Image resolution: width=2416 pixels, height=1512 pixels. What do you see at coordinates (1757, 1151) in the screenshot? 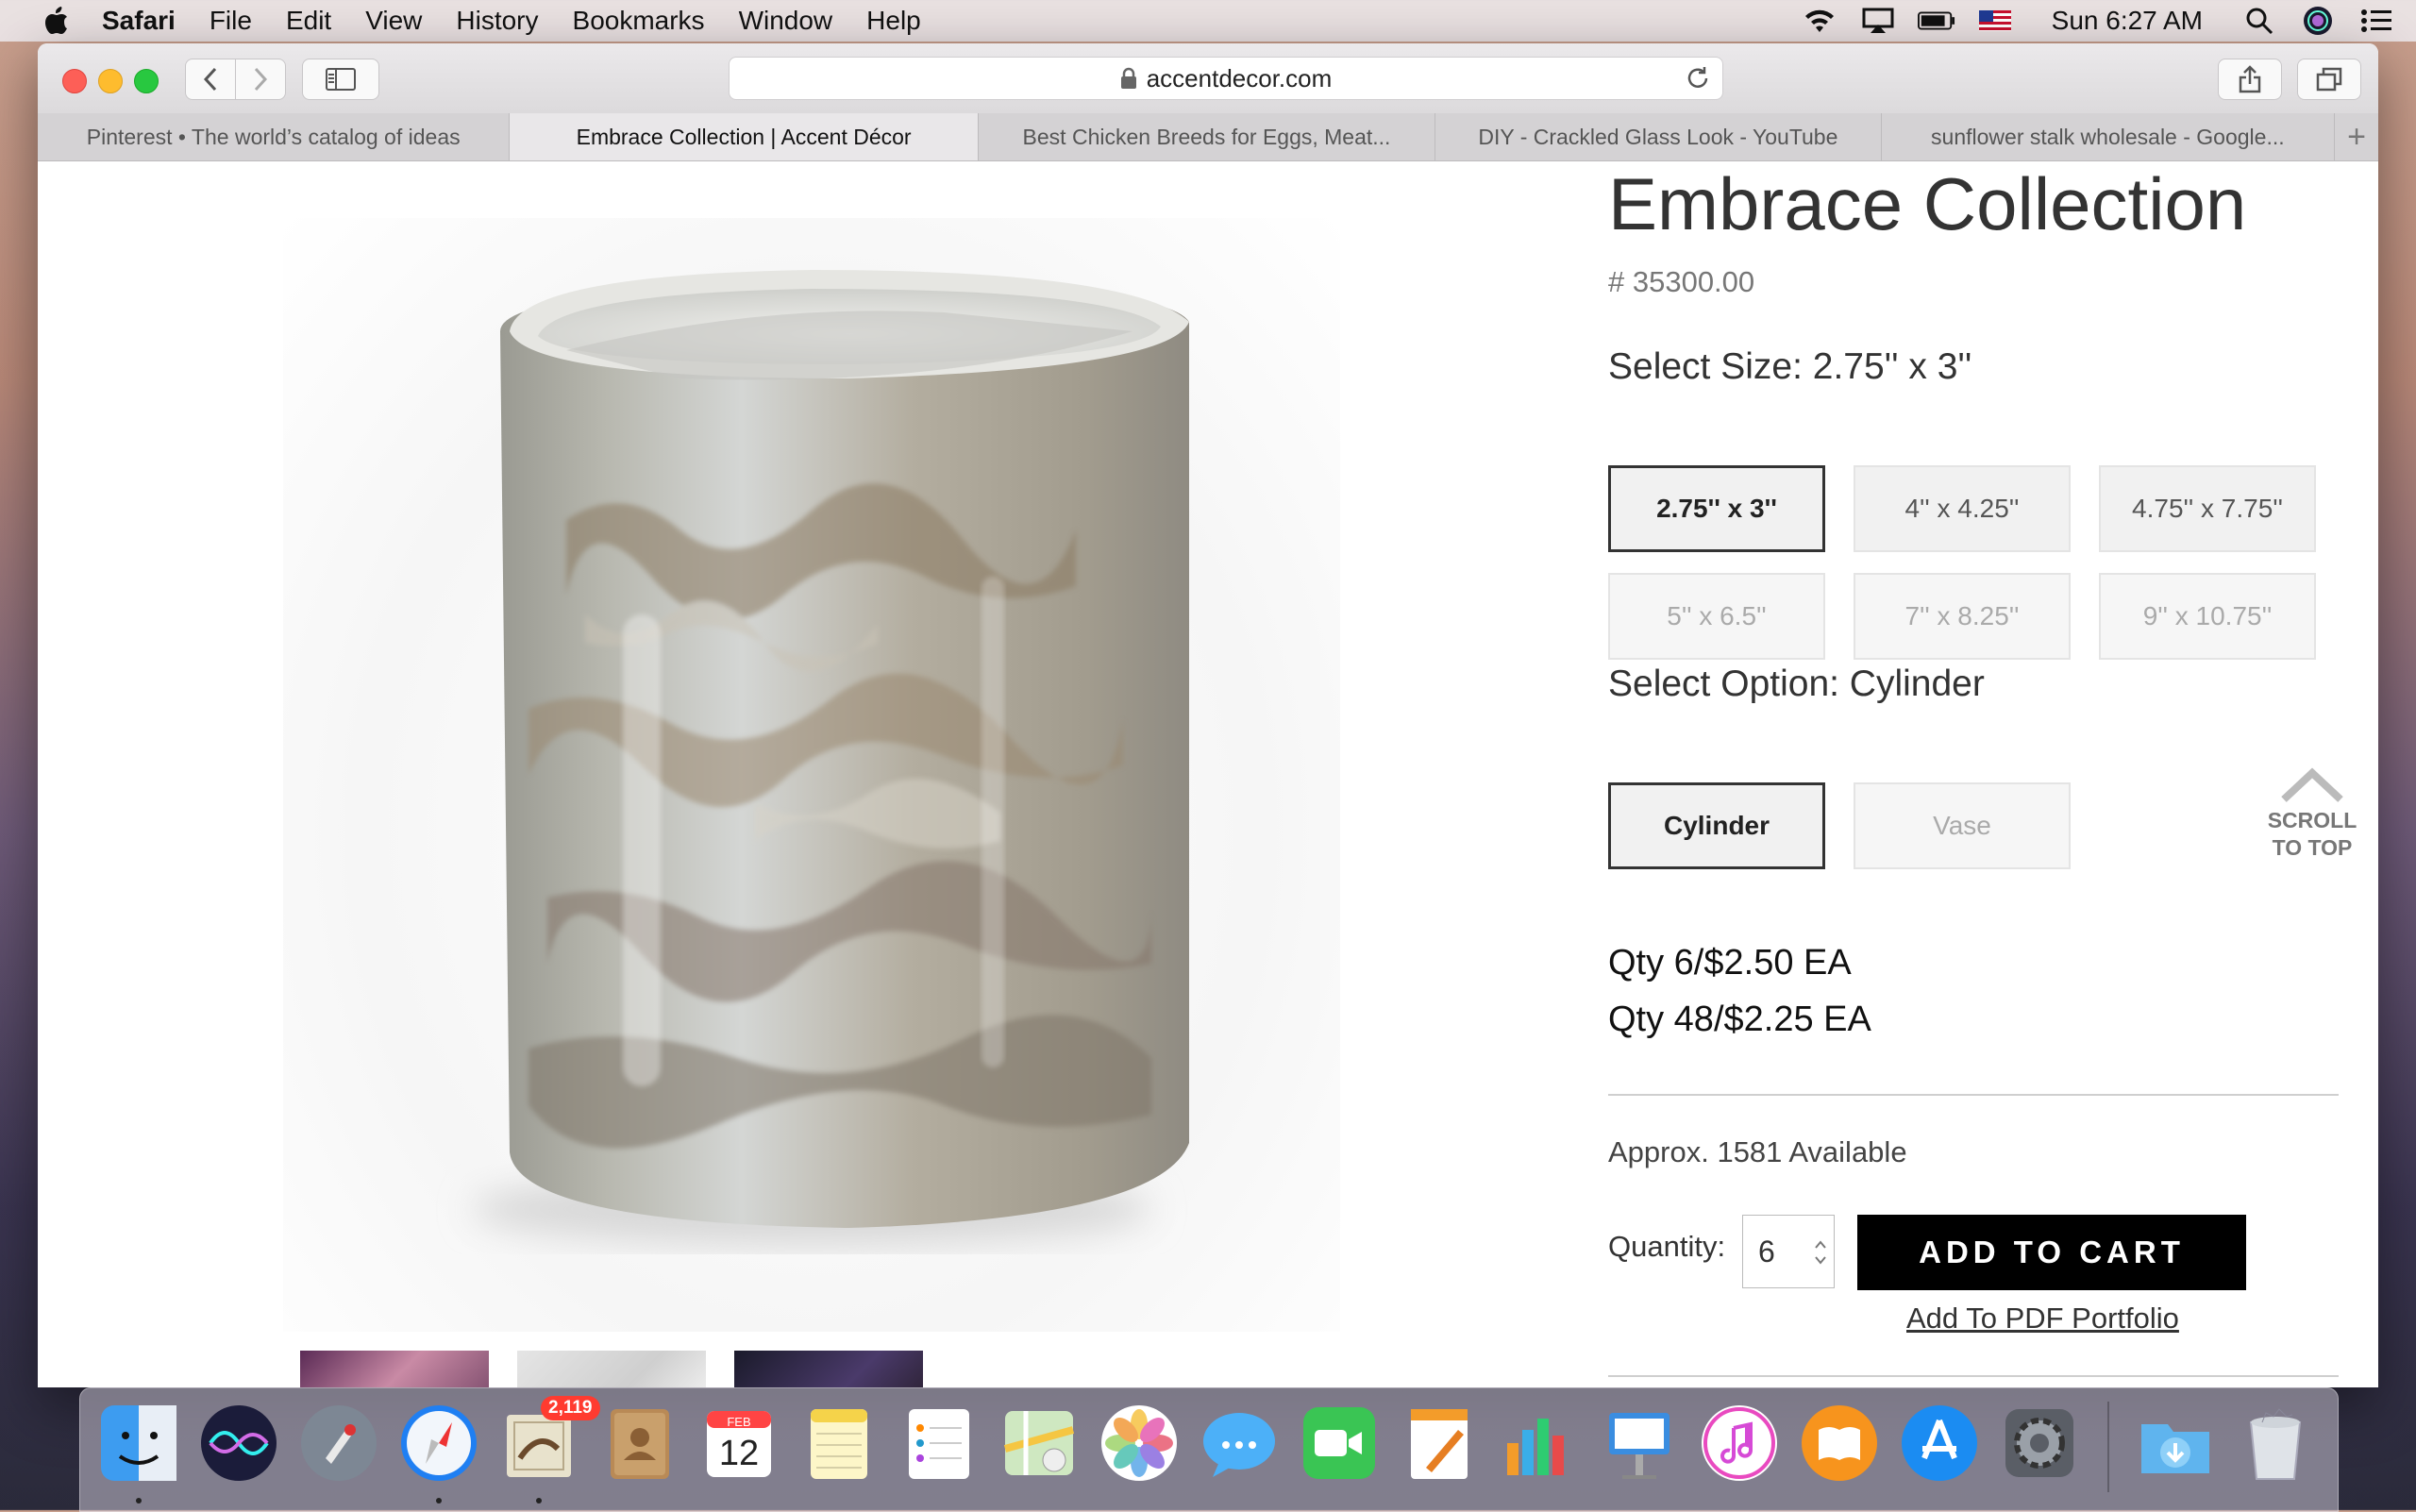
I see `availability-text: Approx. 1581 Available` at bounding box center [1757, 1151].